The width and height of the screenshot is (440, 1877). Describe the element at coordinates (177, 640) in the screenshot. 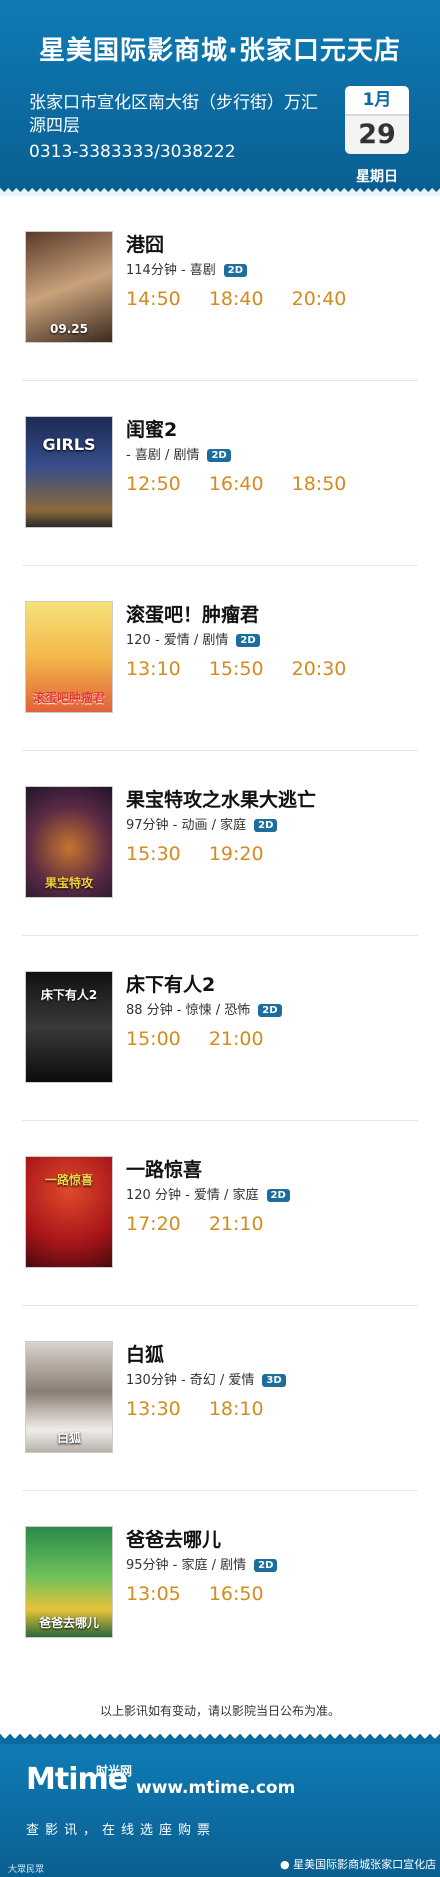

I see `movie-info: 120 - 爱情 / 剧情` at that location.